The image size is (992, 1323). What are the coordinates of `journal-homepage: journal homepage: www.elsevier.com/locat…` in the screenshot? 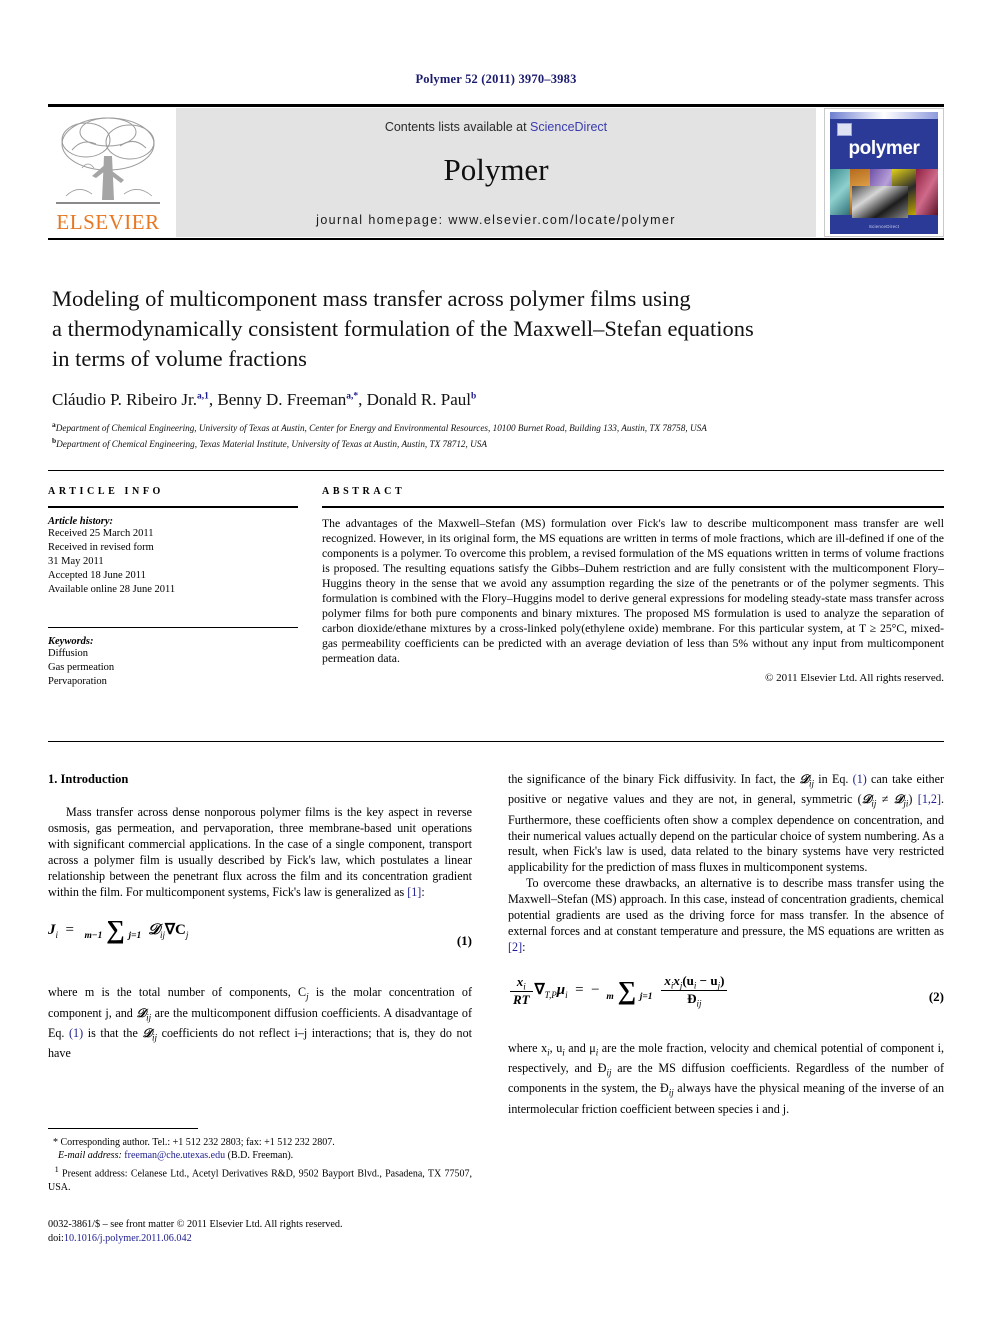 It's located at (496, 220).